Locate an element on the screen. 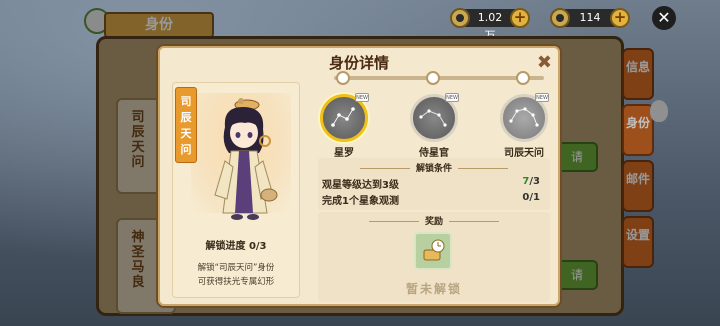 The height and width of the screenshot is (326, 720). radish-mascot-icon is located at coordinates (659, 111).